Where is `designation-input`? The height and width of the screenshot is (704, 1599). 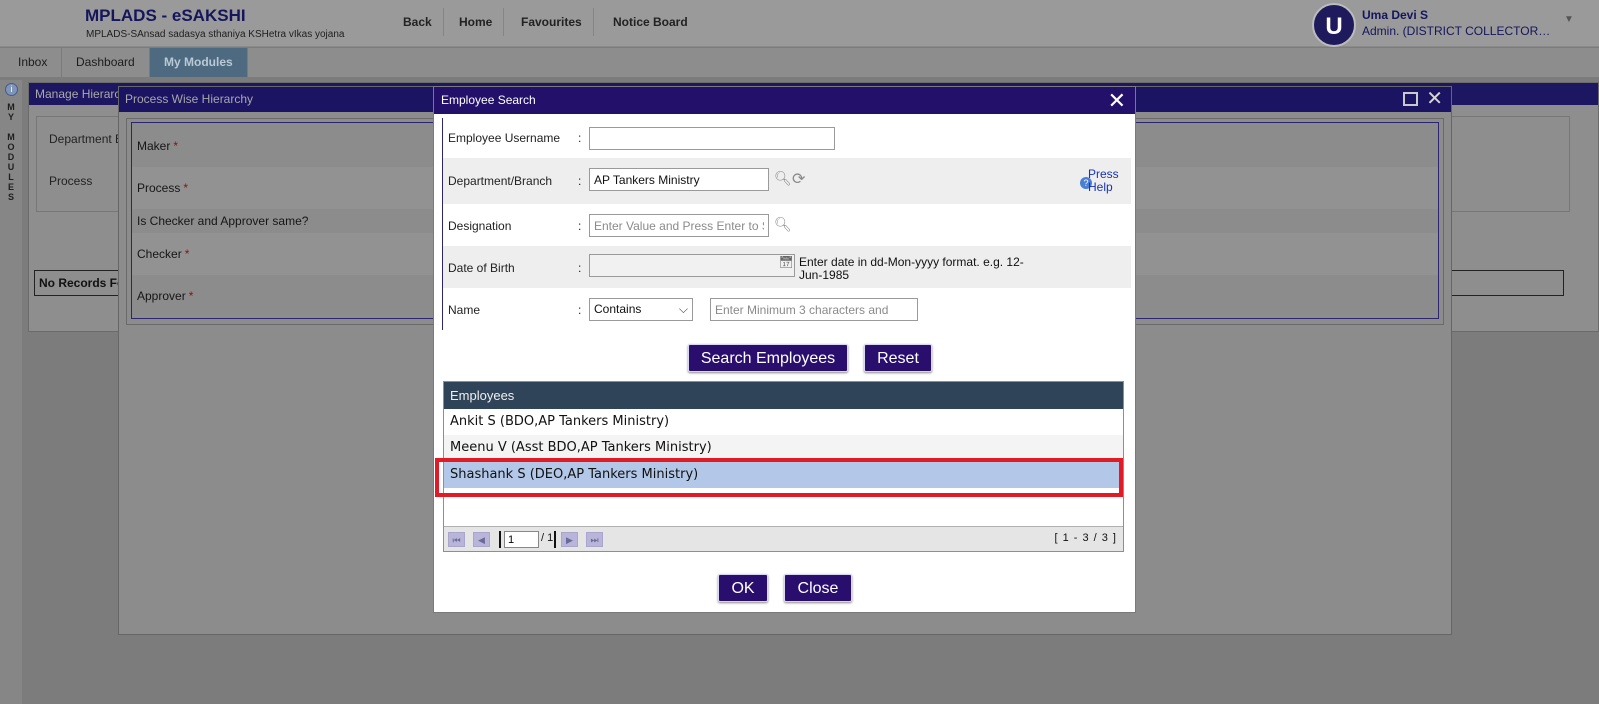
designation-input is located at coordinates (679, 225).